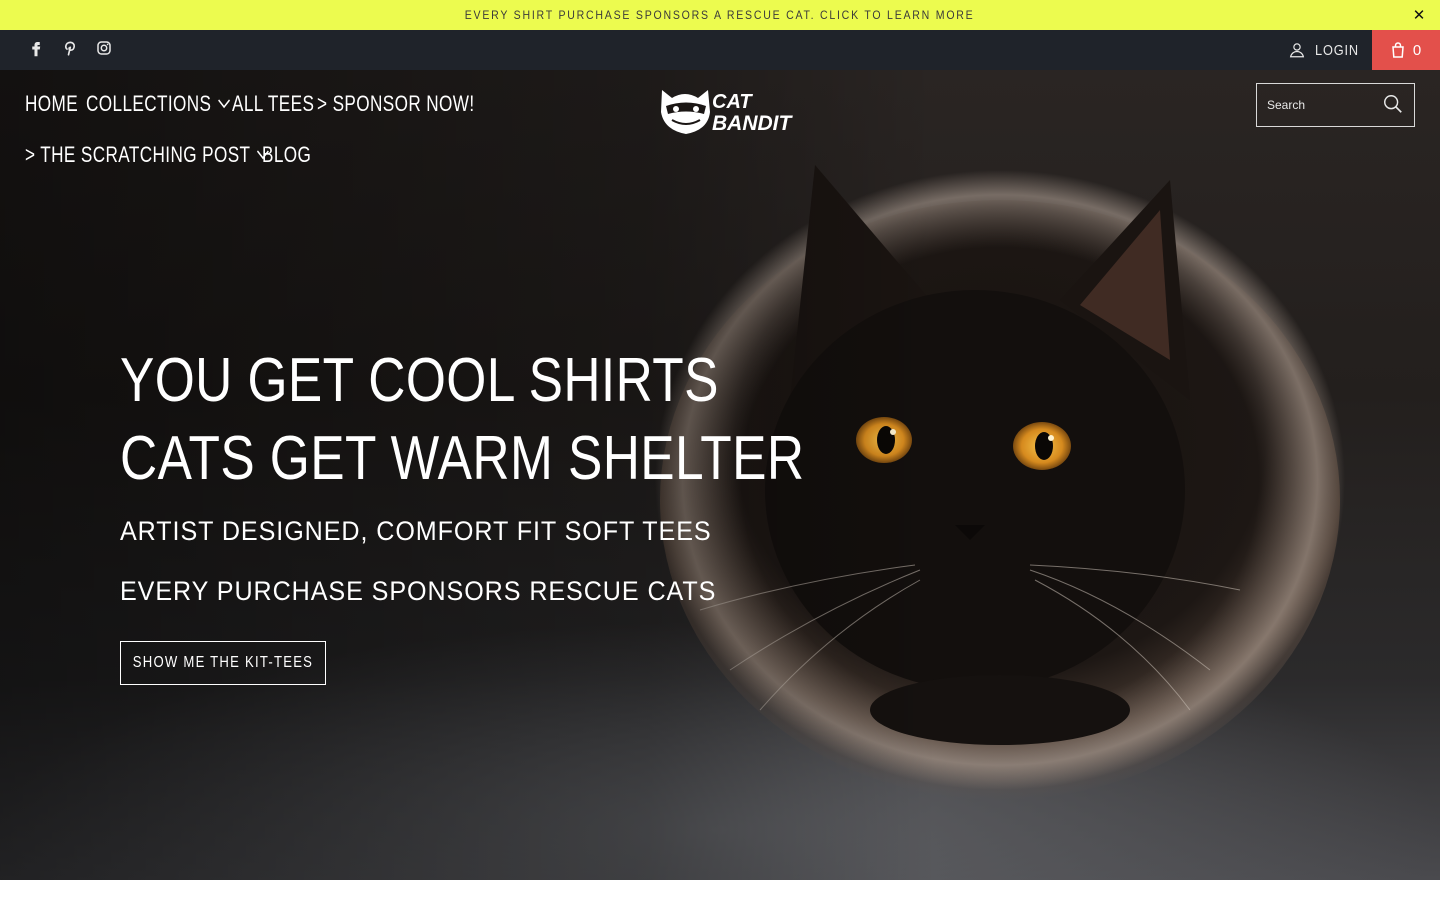  What do you see at coordinates (1419, 15) in the screenshot?
I see `close-icon: ✕` at bounding box center [1419, 15].